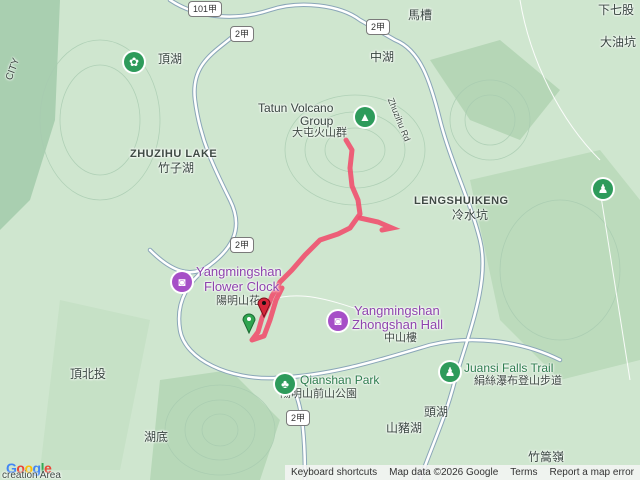  I want to click on keyboard-shortcuts-link: Keyboard shortcuts, so click(334, 472).